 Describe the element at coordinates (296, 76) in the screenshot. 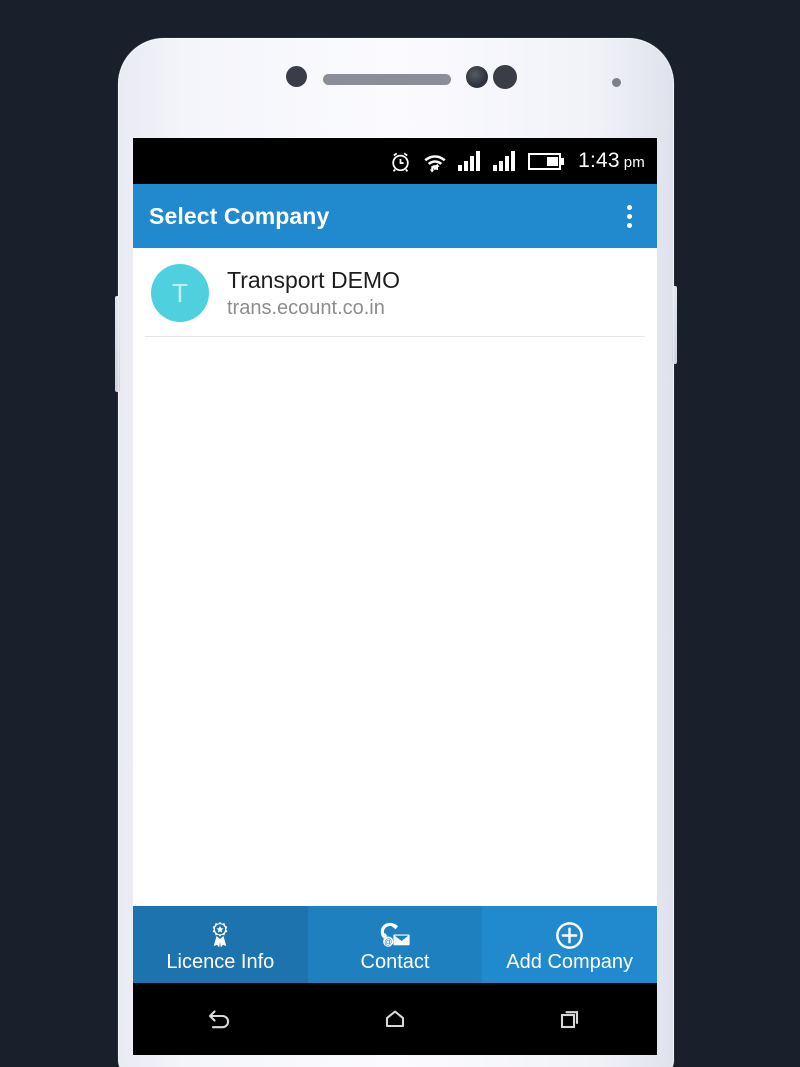

I see `proximity-sensor` at that location.